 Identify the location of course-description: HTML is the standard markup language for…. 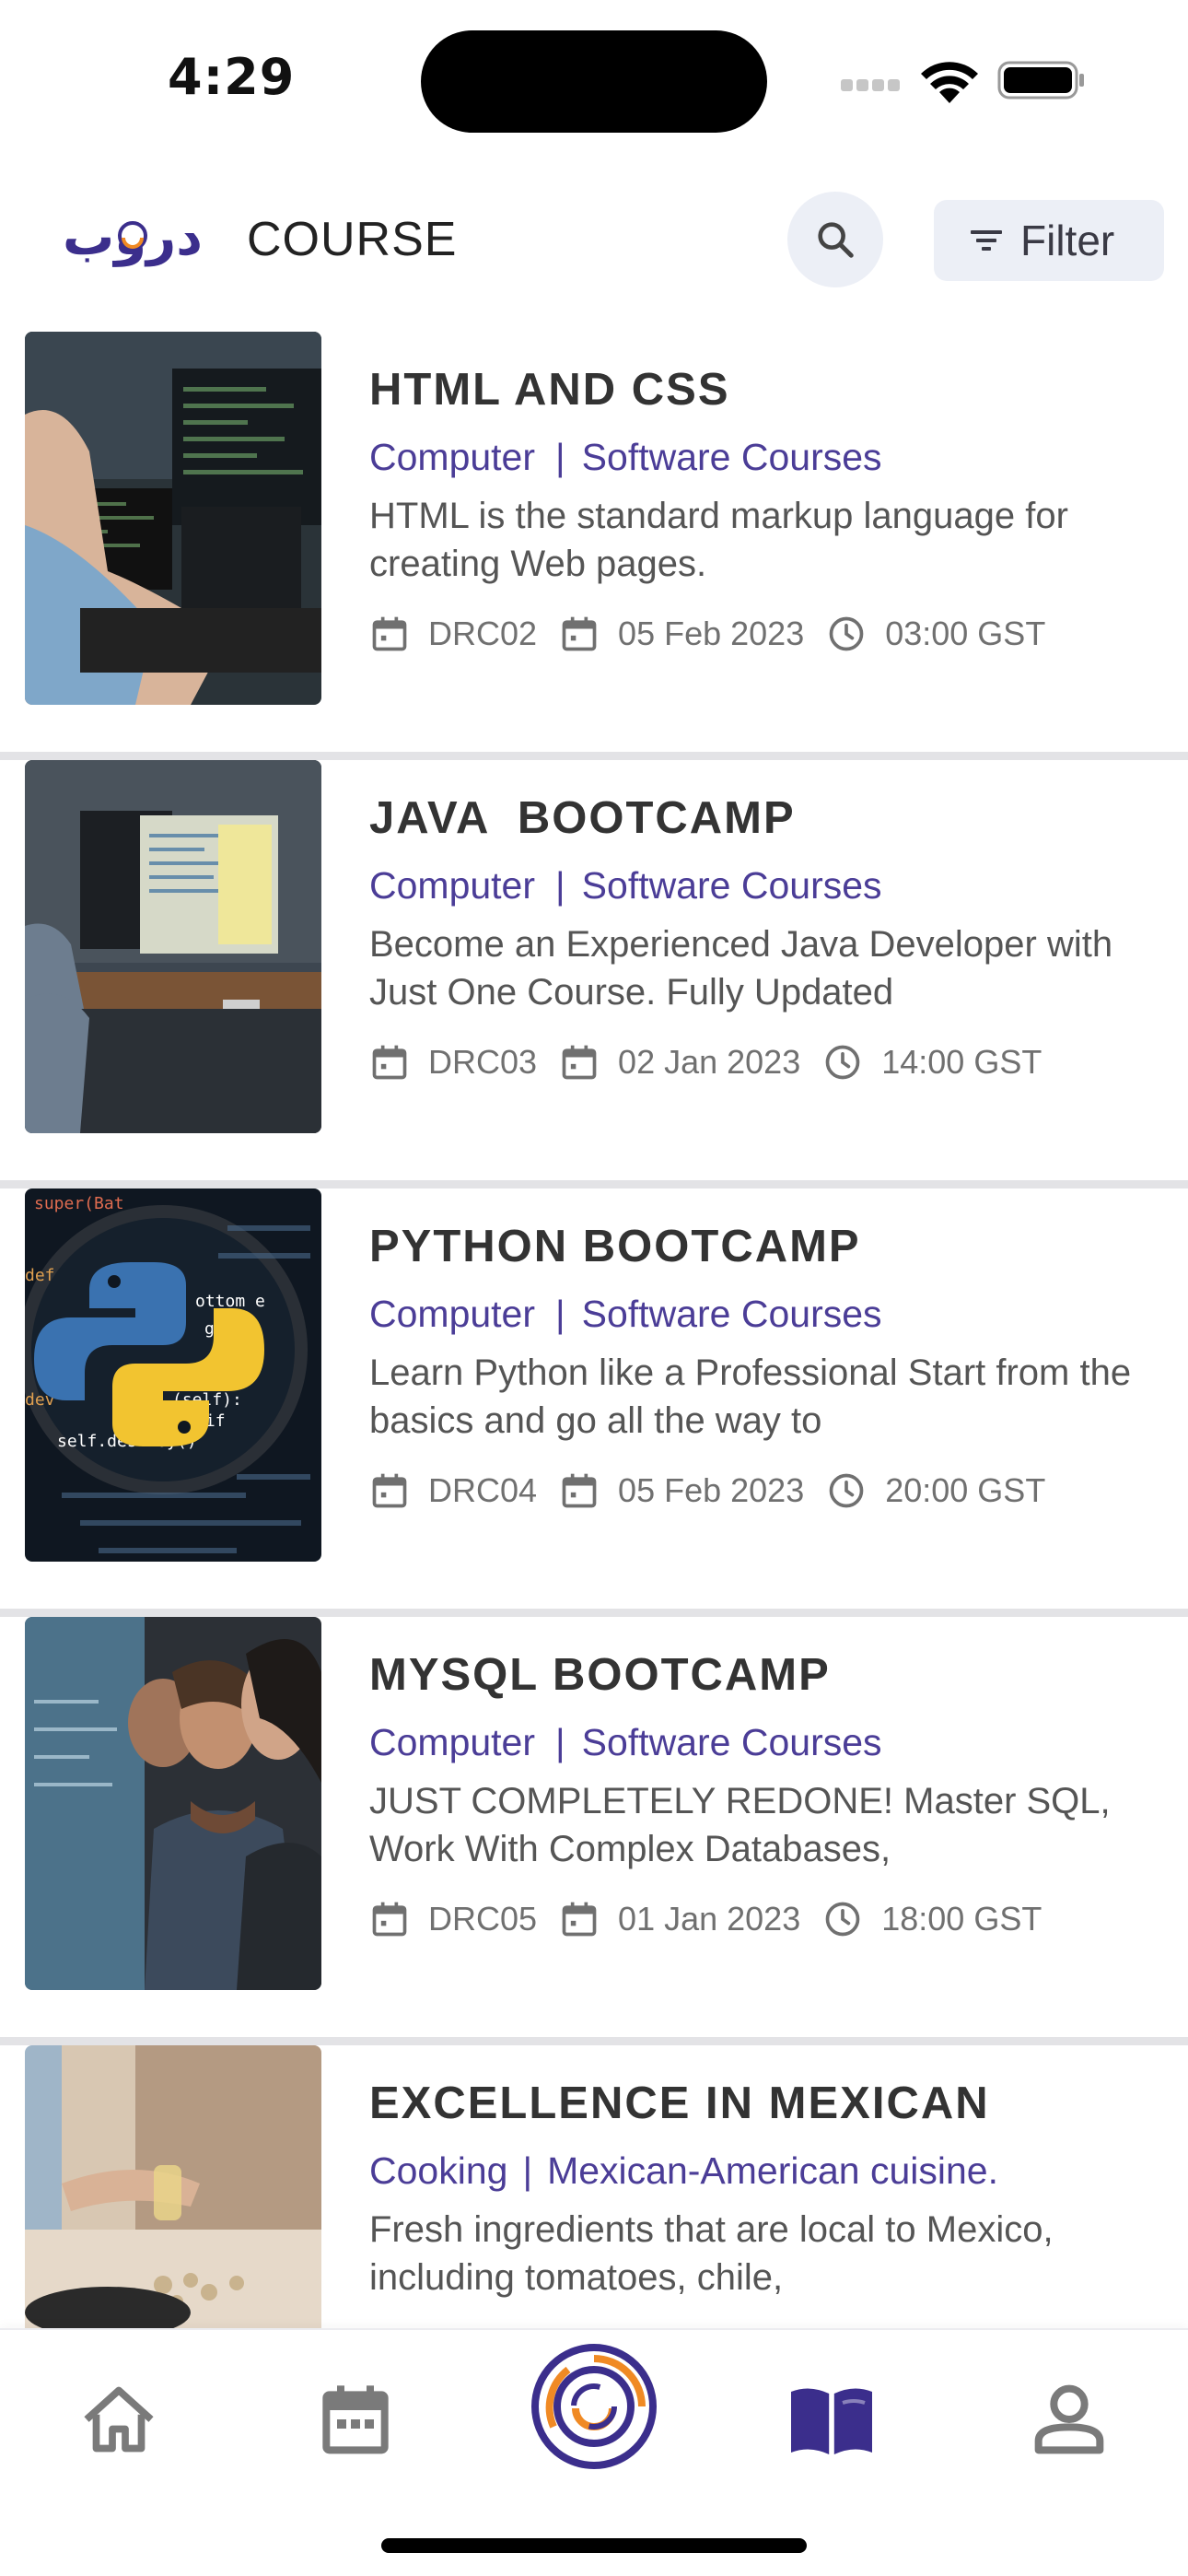
(719, 540).